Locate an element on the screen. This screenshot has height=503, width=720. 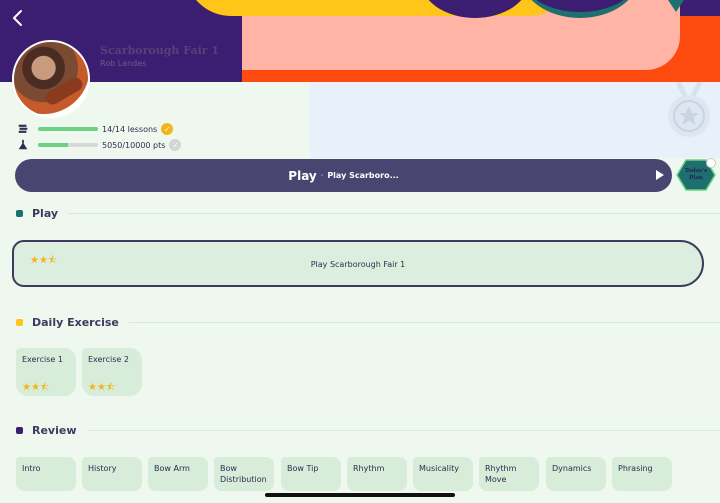
avatar is located at coordinates (51, 79).